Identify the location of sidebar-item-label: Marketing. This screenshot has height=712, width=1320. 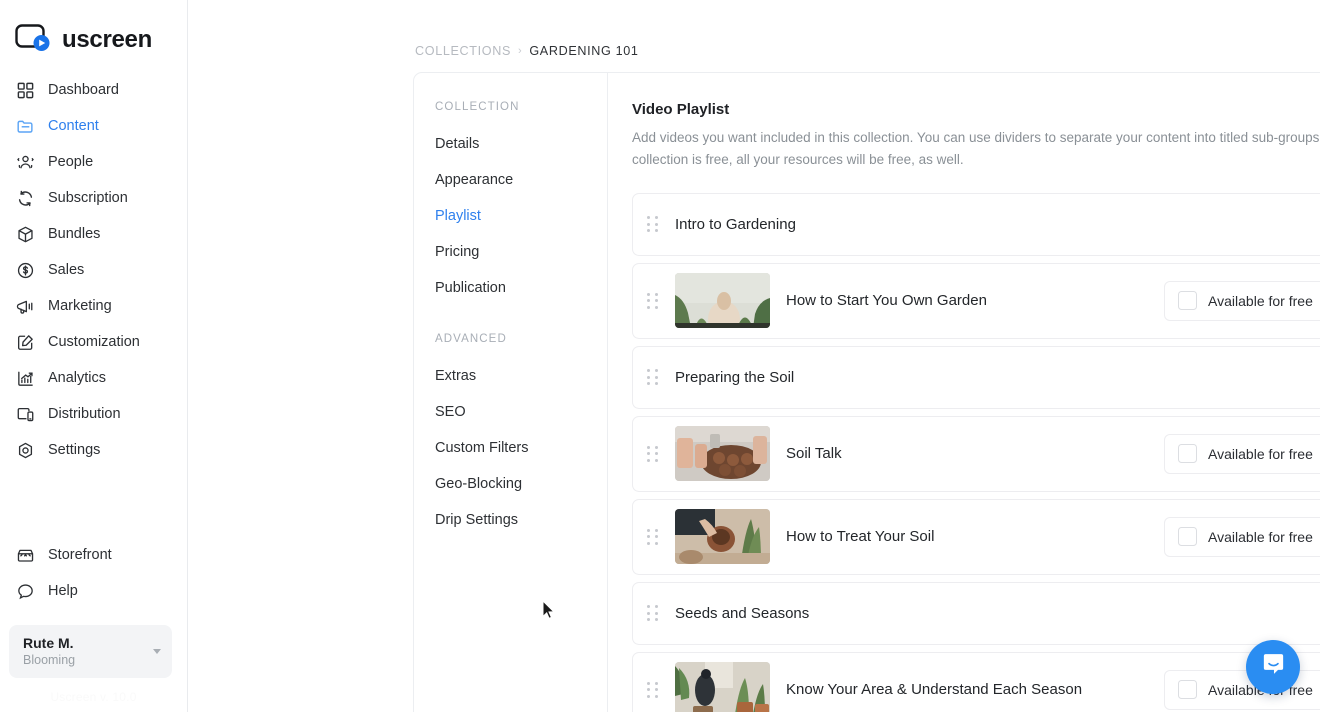
(80, 306).